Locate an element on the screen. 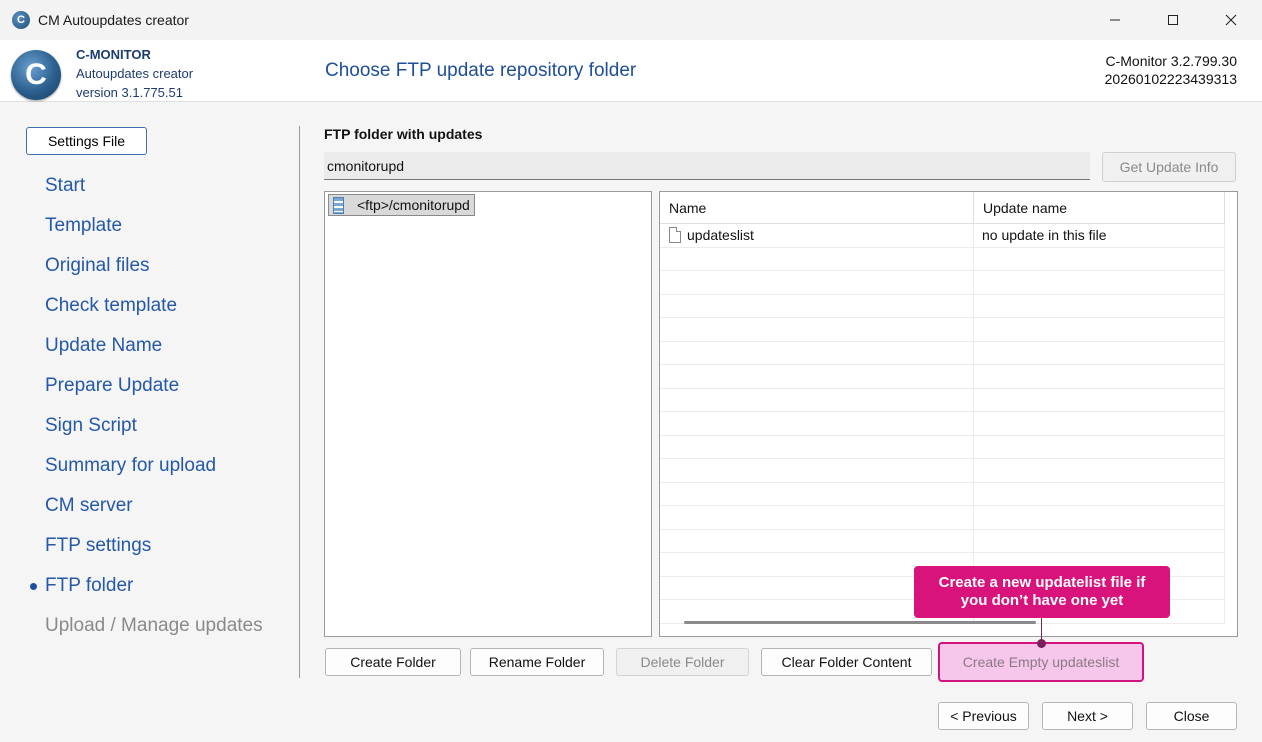 Image resolution: width=1262 pixels, height=742 pixels. clear-folder-content-button: Clear Folder Content is located at coordinates (846, 662).